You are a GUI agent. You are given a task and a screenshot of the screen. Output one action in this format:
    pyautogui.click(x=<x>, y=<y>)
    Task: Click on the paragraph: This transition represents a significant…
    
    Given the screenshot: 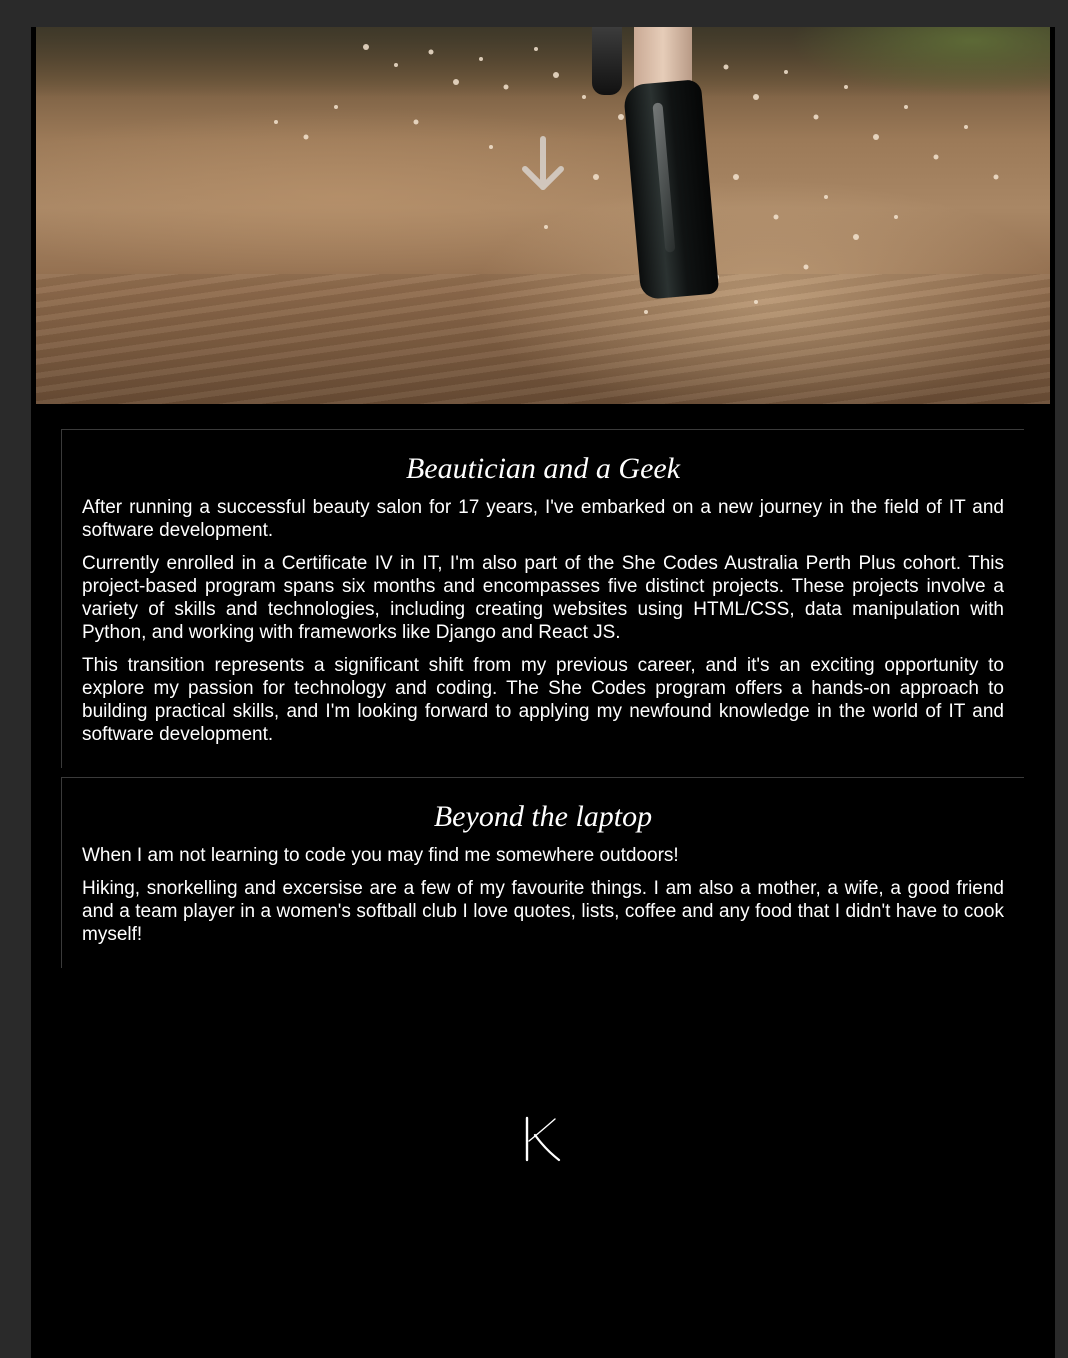 What is the action you would take?
    pyautogui.click(x=543, y=700)
    